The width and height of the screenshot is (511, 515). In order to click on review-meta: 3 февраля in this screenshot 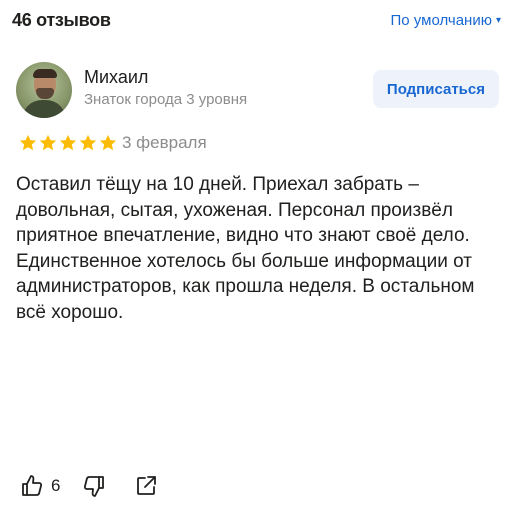, I will do `click(112, 143)`.